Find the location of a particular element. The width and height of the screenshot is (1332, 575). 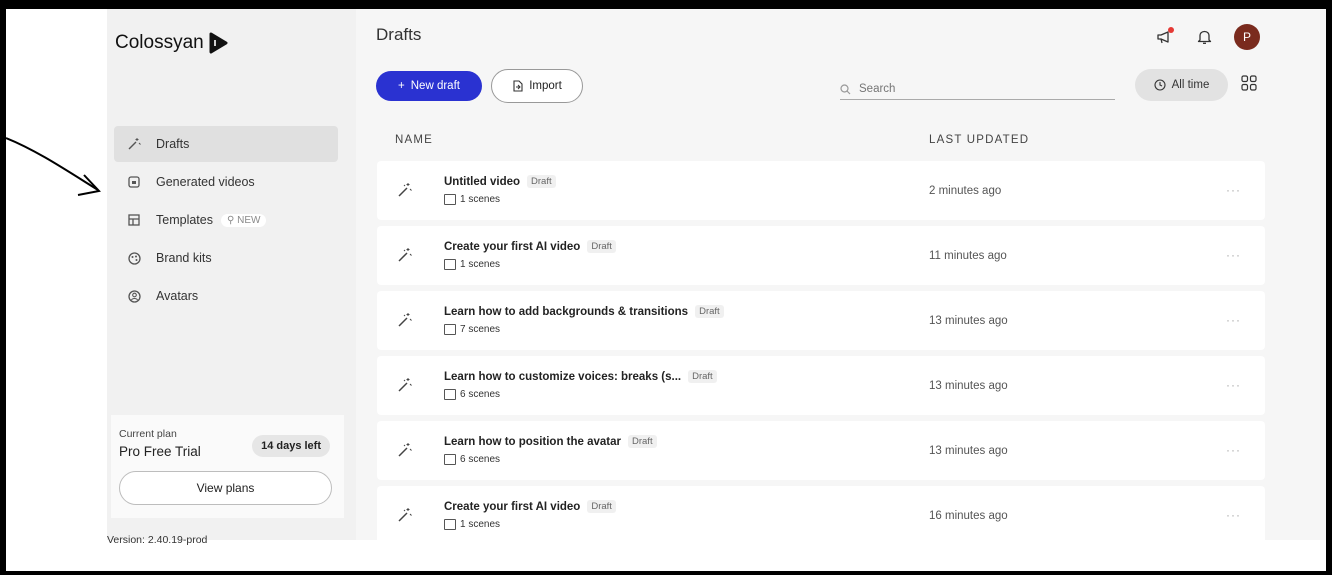

sidebar-item-generated-videos: Generated videos is located at coordinates (226, 182).